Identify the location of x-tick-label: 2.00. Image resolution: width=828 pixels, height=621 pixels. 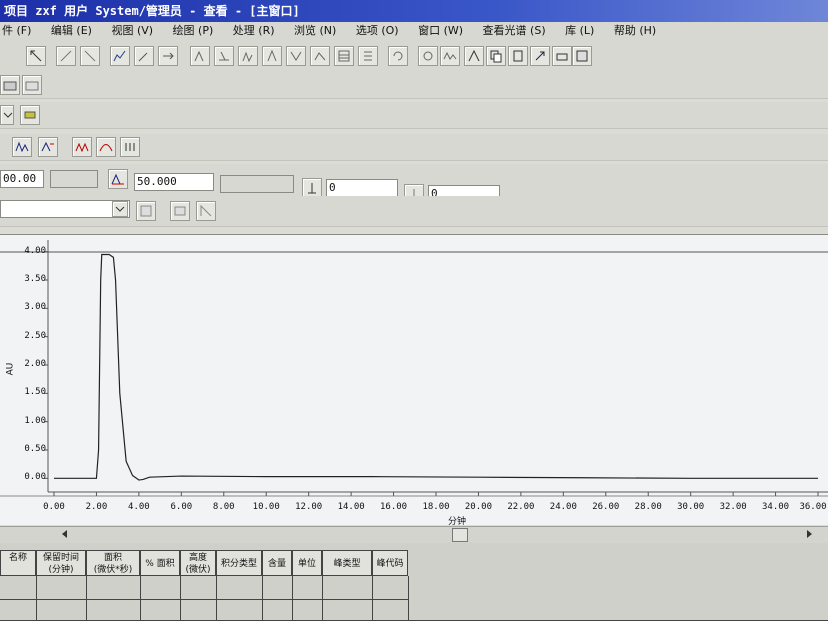
(96, 507).